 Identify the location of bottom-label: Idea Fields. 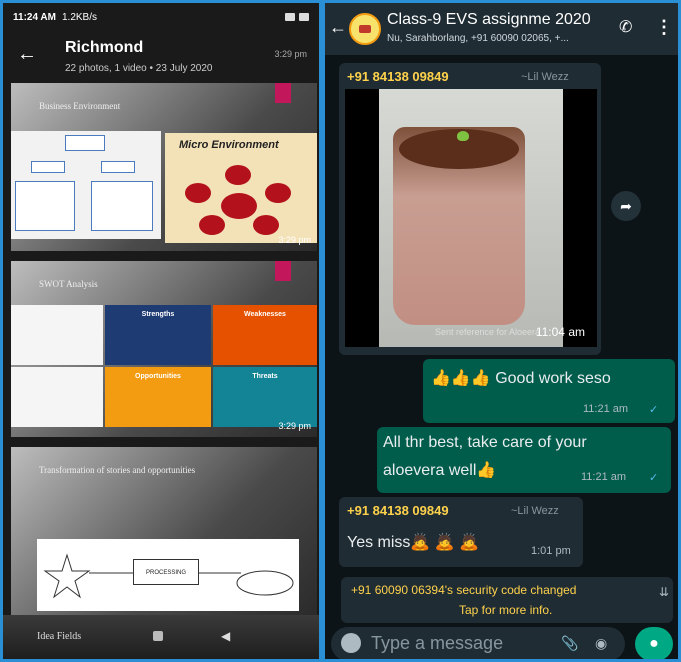
(59, 636).